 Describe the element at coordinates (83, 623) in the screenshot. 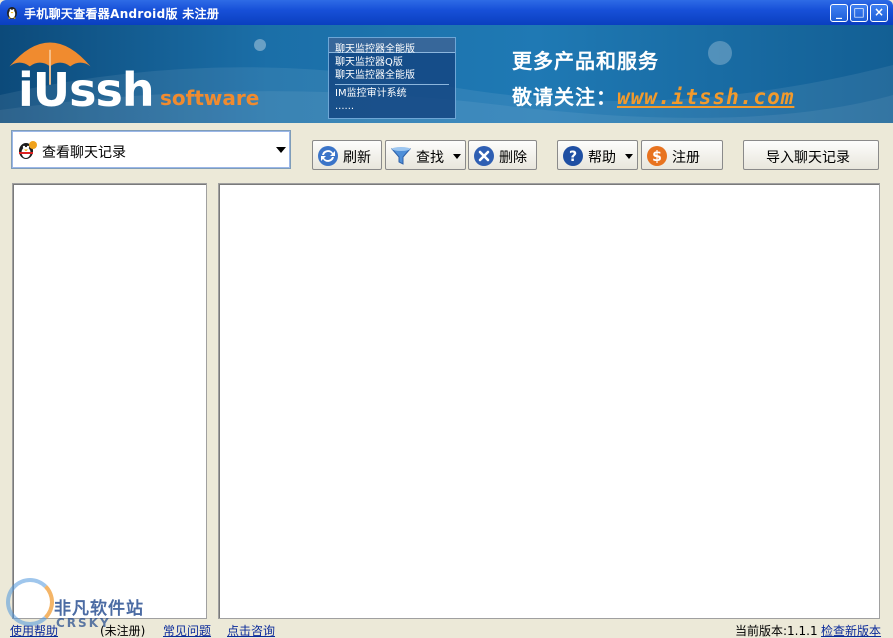

I see `watermark-subtext: CRSKY` at that location.